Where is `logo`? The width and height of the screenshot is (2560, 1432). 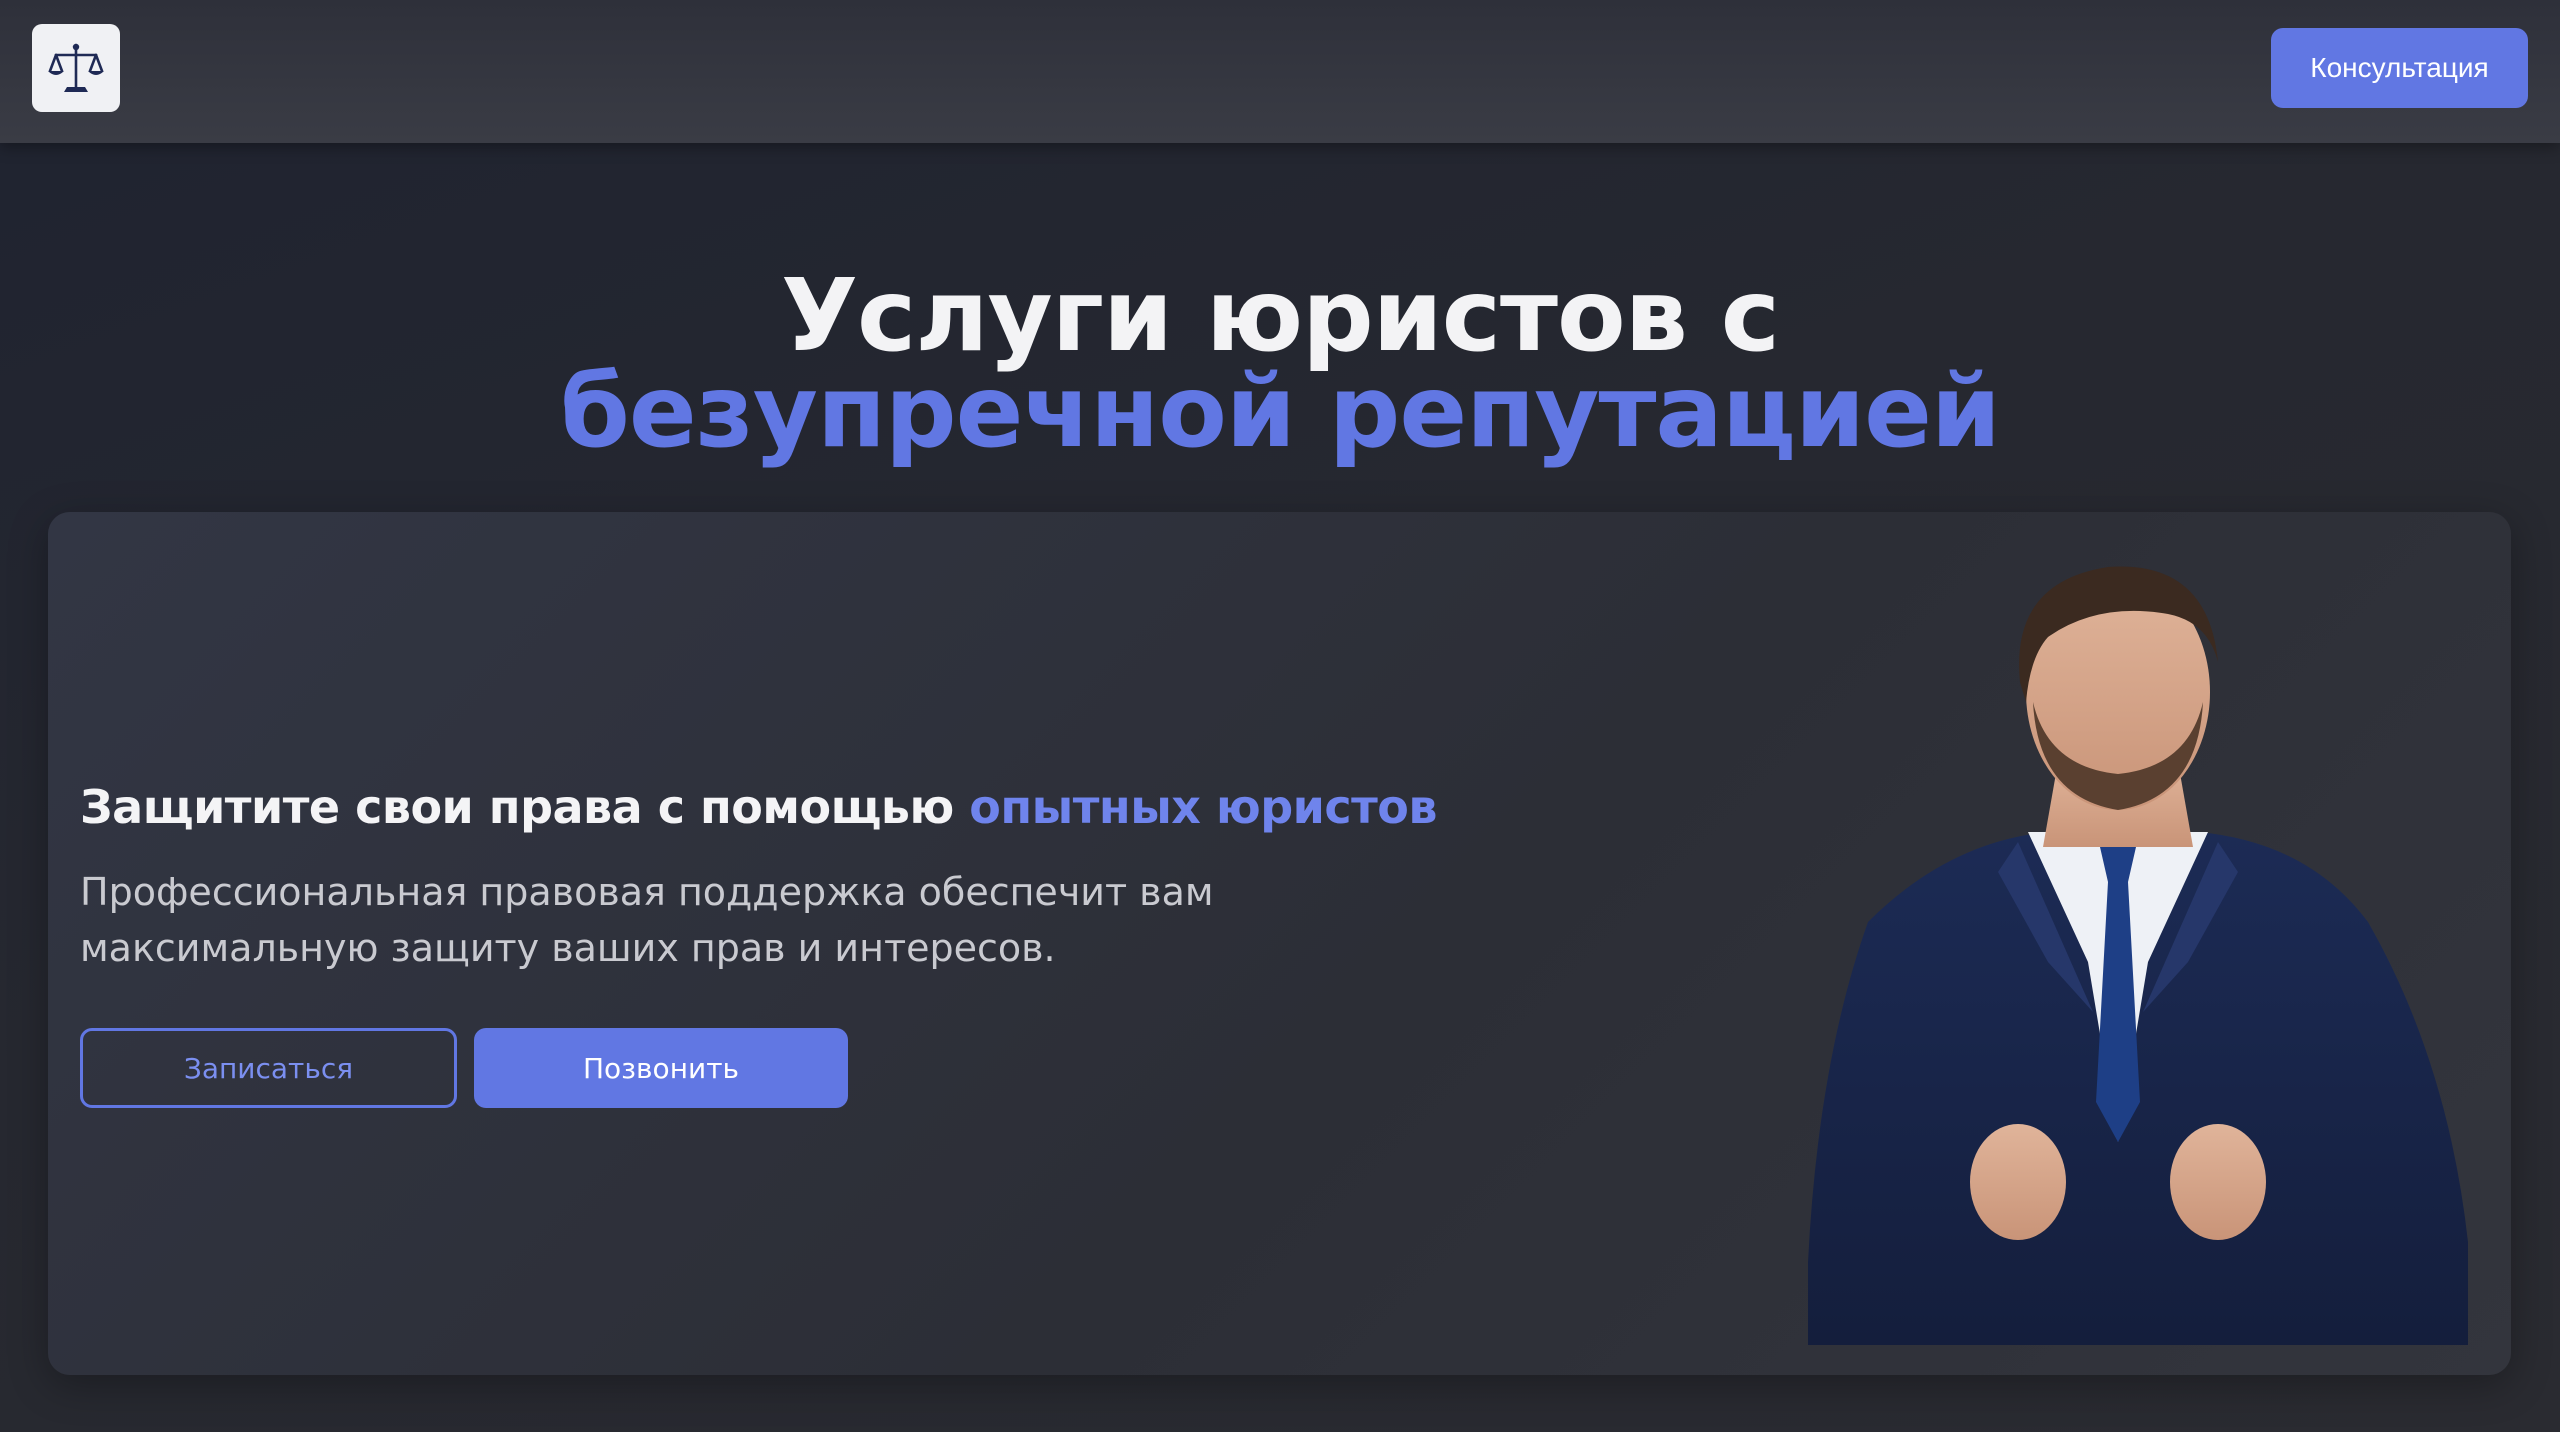 logo is located at coordinates (76, 68).